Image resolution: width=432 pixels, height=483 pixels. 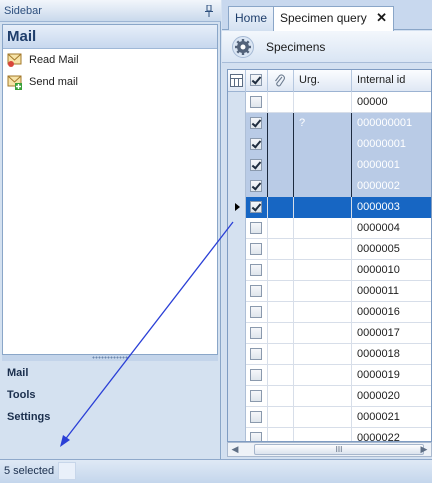 I want to click on table-row: 0000003, so click(x=329, y=207).